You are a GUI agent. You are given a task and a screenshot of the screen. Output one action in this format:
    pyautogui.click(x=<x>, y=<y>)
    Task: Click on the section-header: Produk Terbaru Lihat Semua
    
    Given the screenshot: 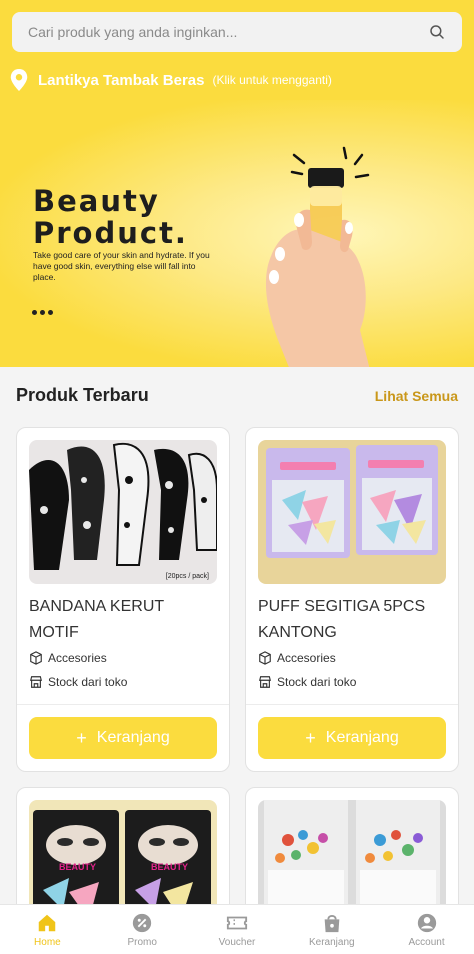 What is the action you would take?
    pyautogui.click(x=237, y=395)
    